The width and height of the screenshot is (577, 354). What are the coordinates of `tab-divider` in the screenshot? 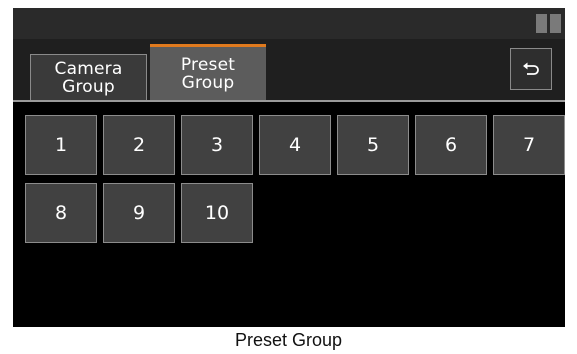 It's located at (289, 101).